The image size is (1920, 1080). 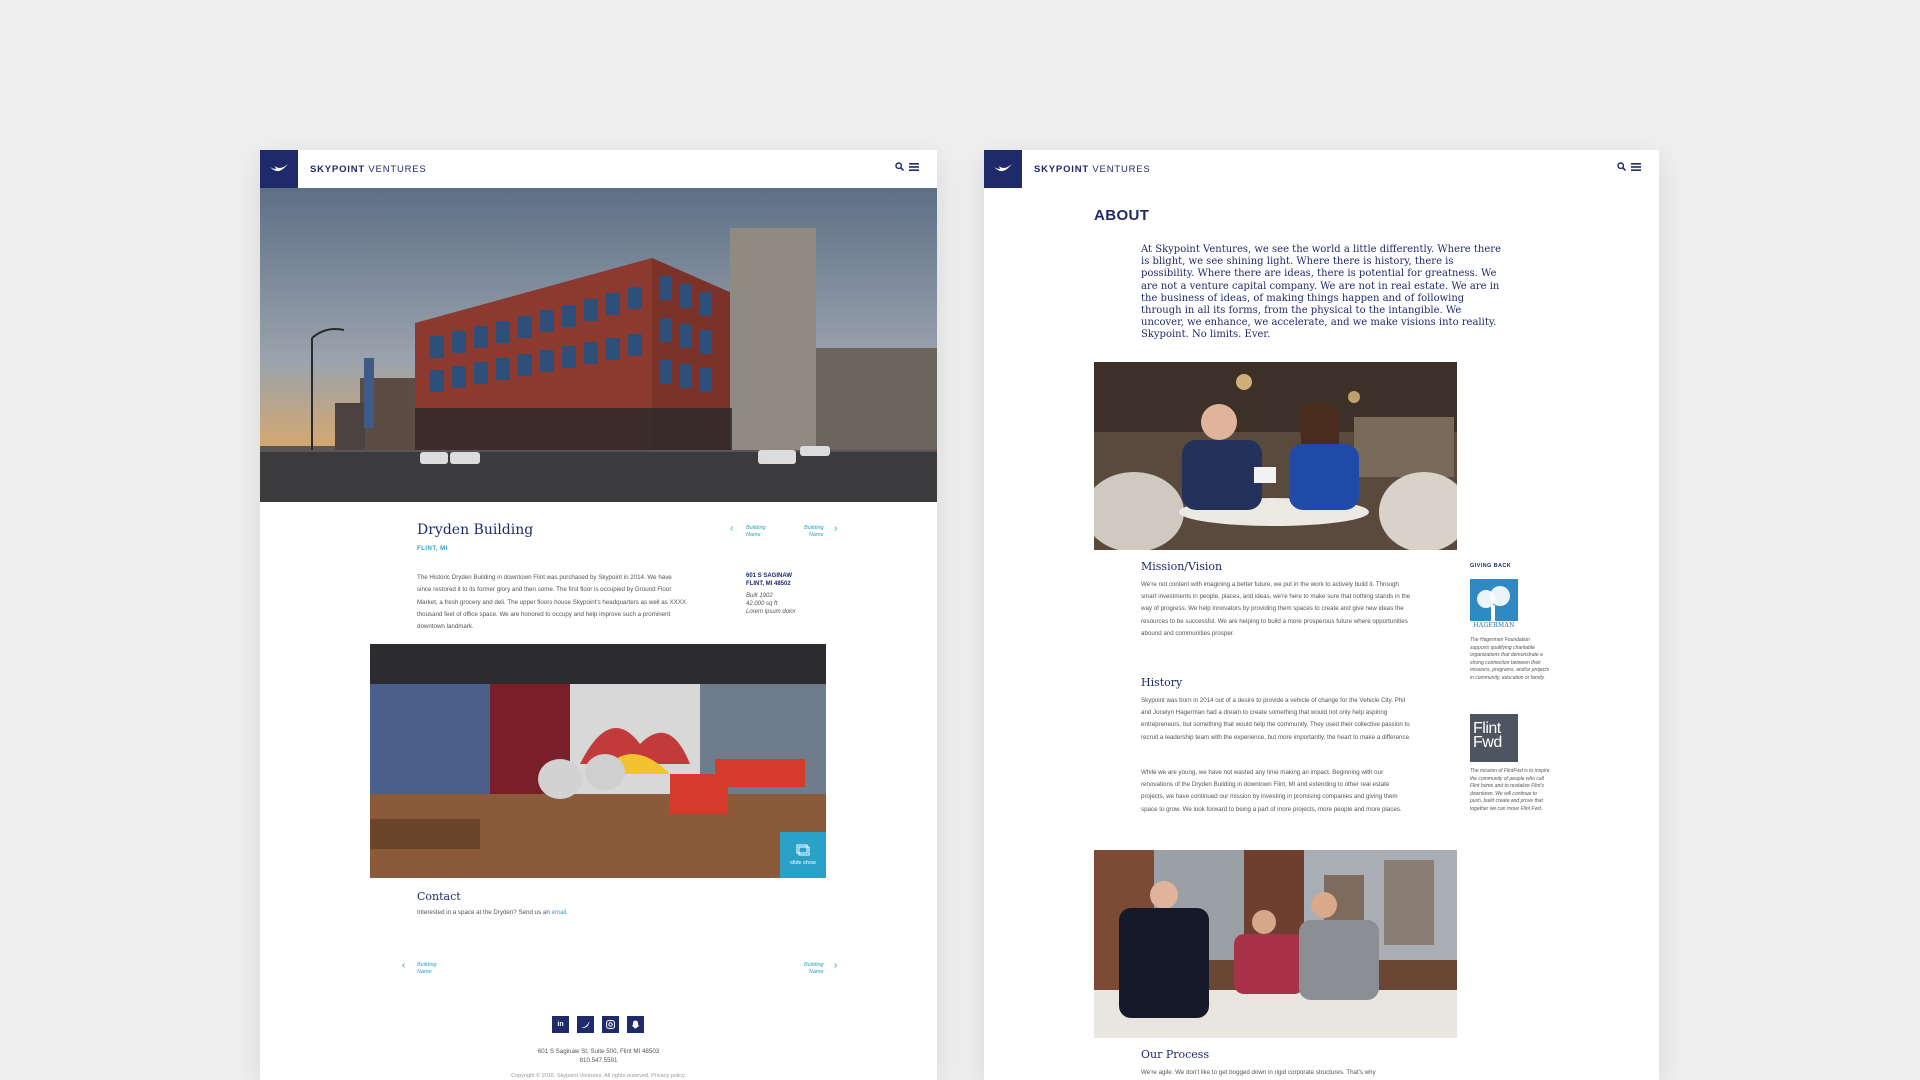 I want to click on hagerman-foundation-logo: HAGERMAN, so click(x=1494, y=605).